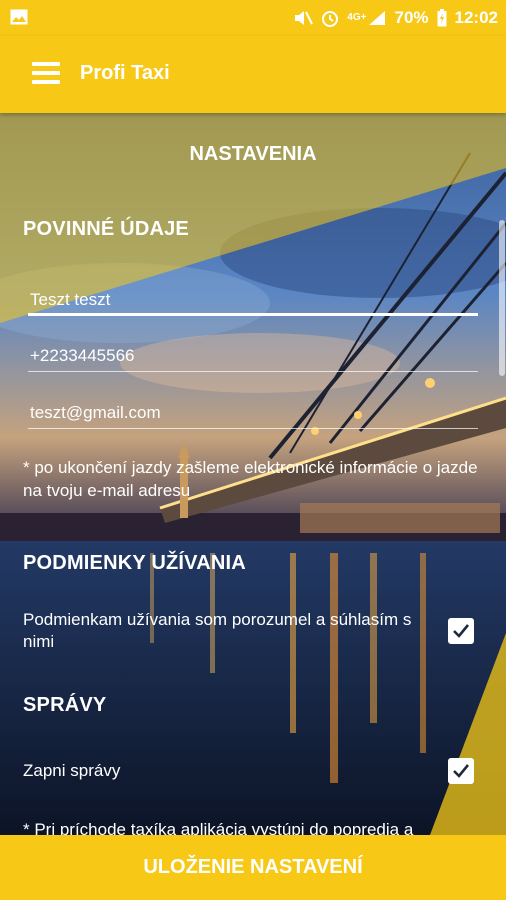 The width and height of the screenshot is (506, 900). What do you see at coordinates (304, 18) in the screenshot?
I see `mute-icon` at bounding box center [304, 18].